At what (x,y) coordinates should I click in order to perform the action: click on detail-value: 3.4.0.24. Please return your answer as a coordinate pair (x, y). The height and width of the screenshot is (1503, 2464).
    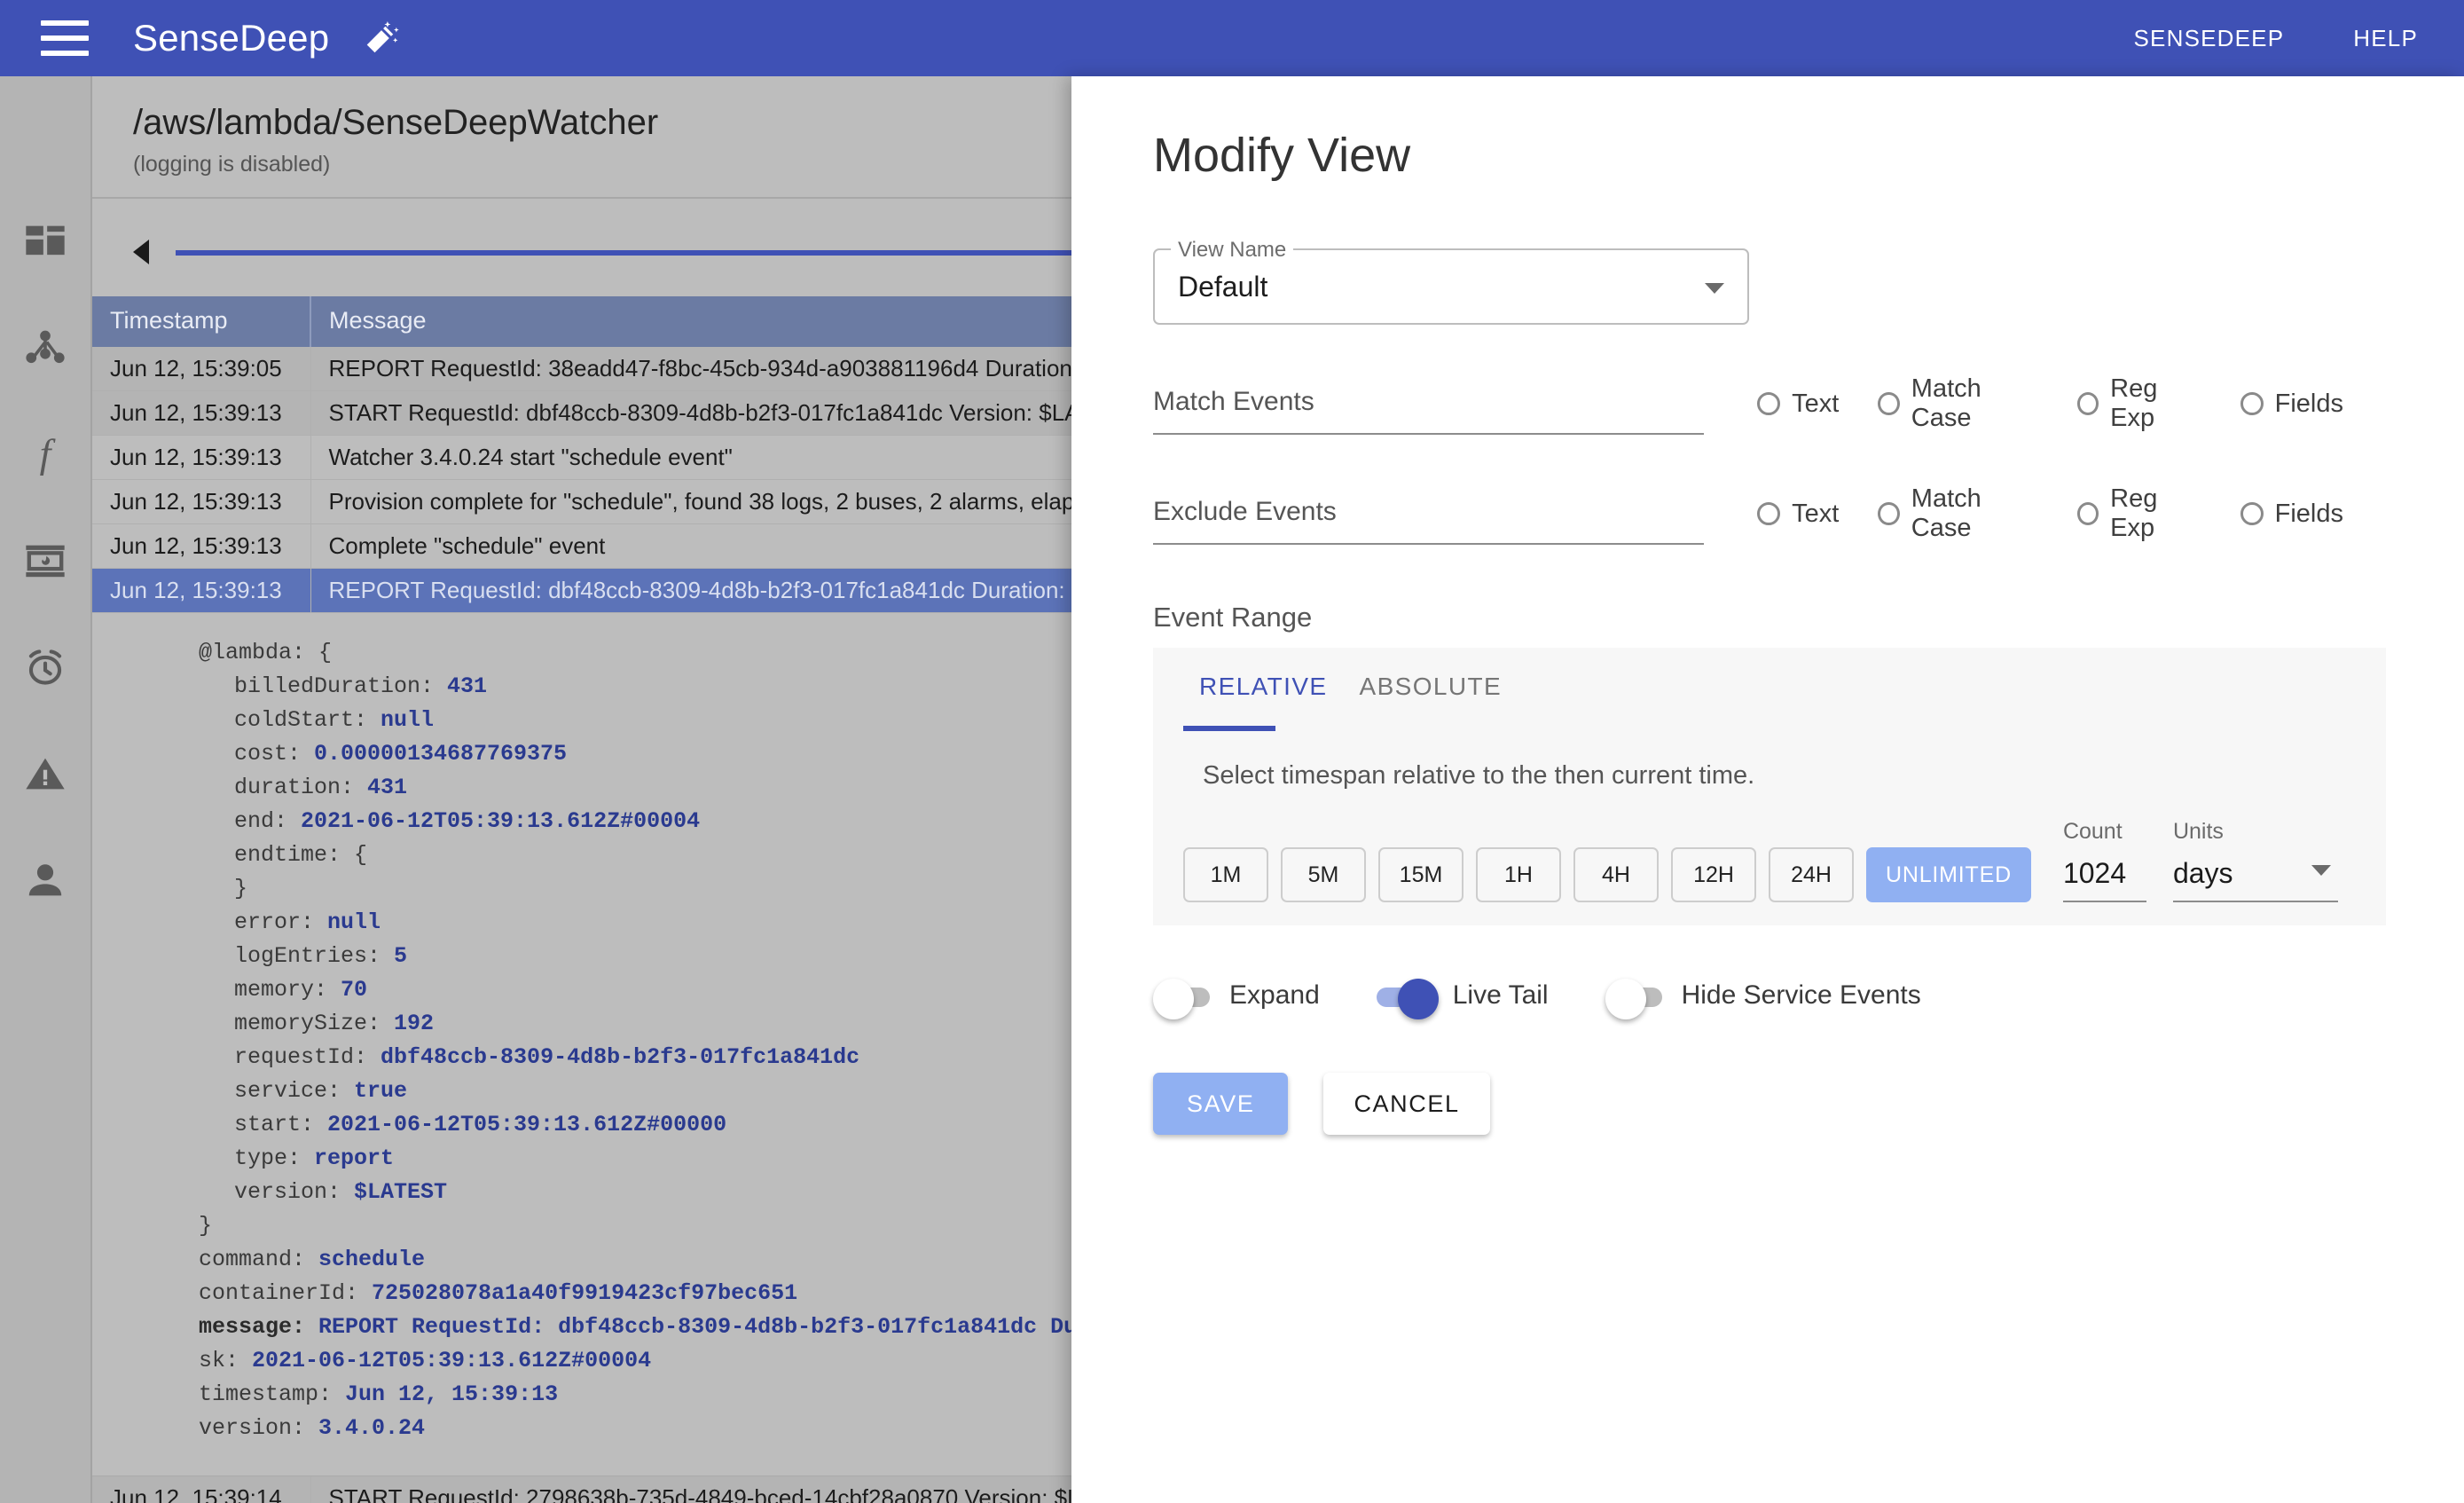
    Looking at the image, I should click on (365, 1428).